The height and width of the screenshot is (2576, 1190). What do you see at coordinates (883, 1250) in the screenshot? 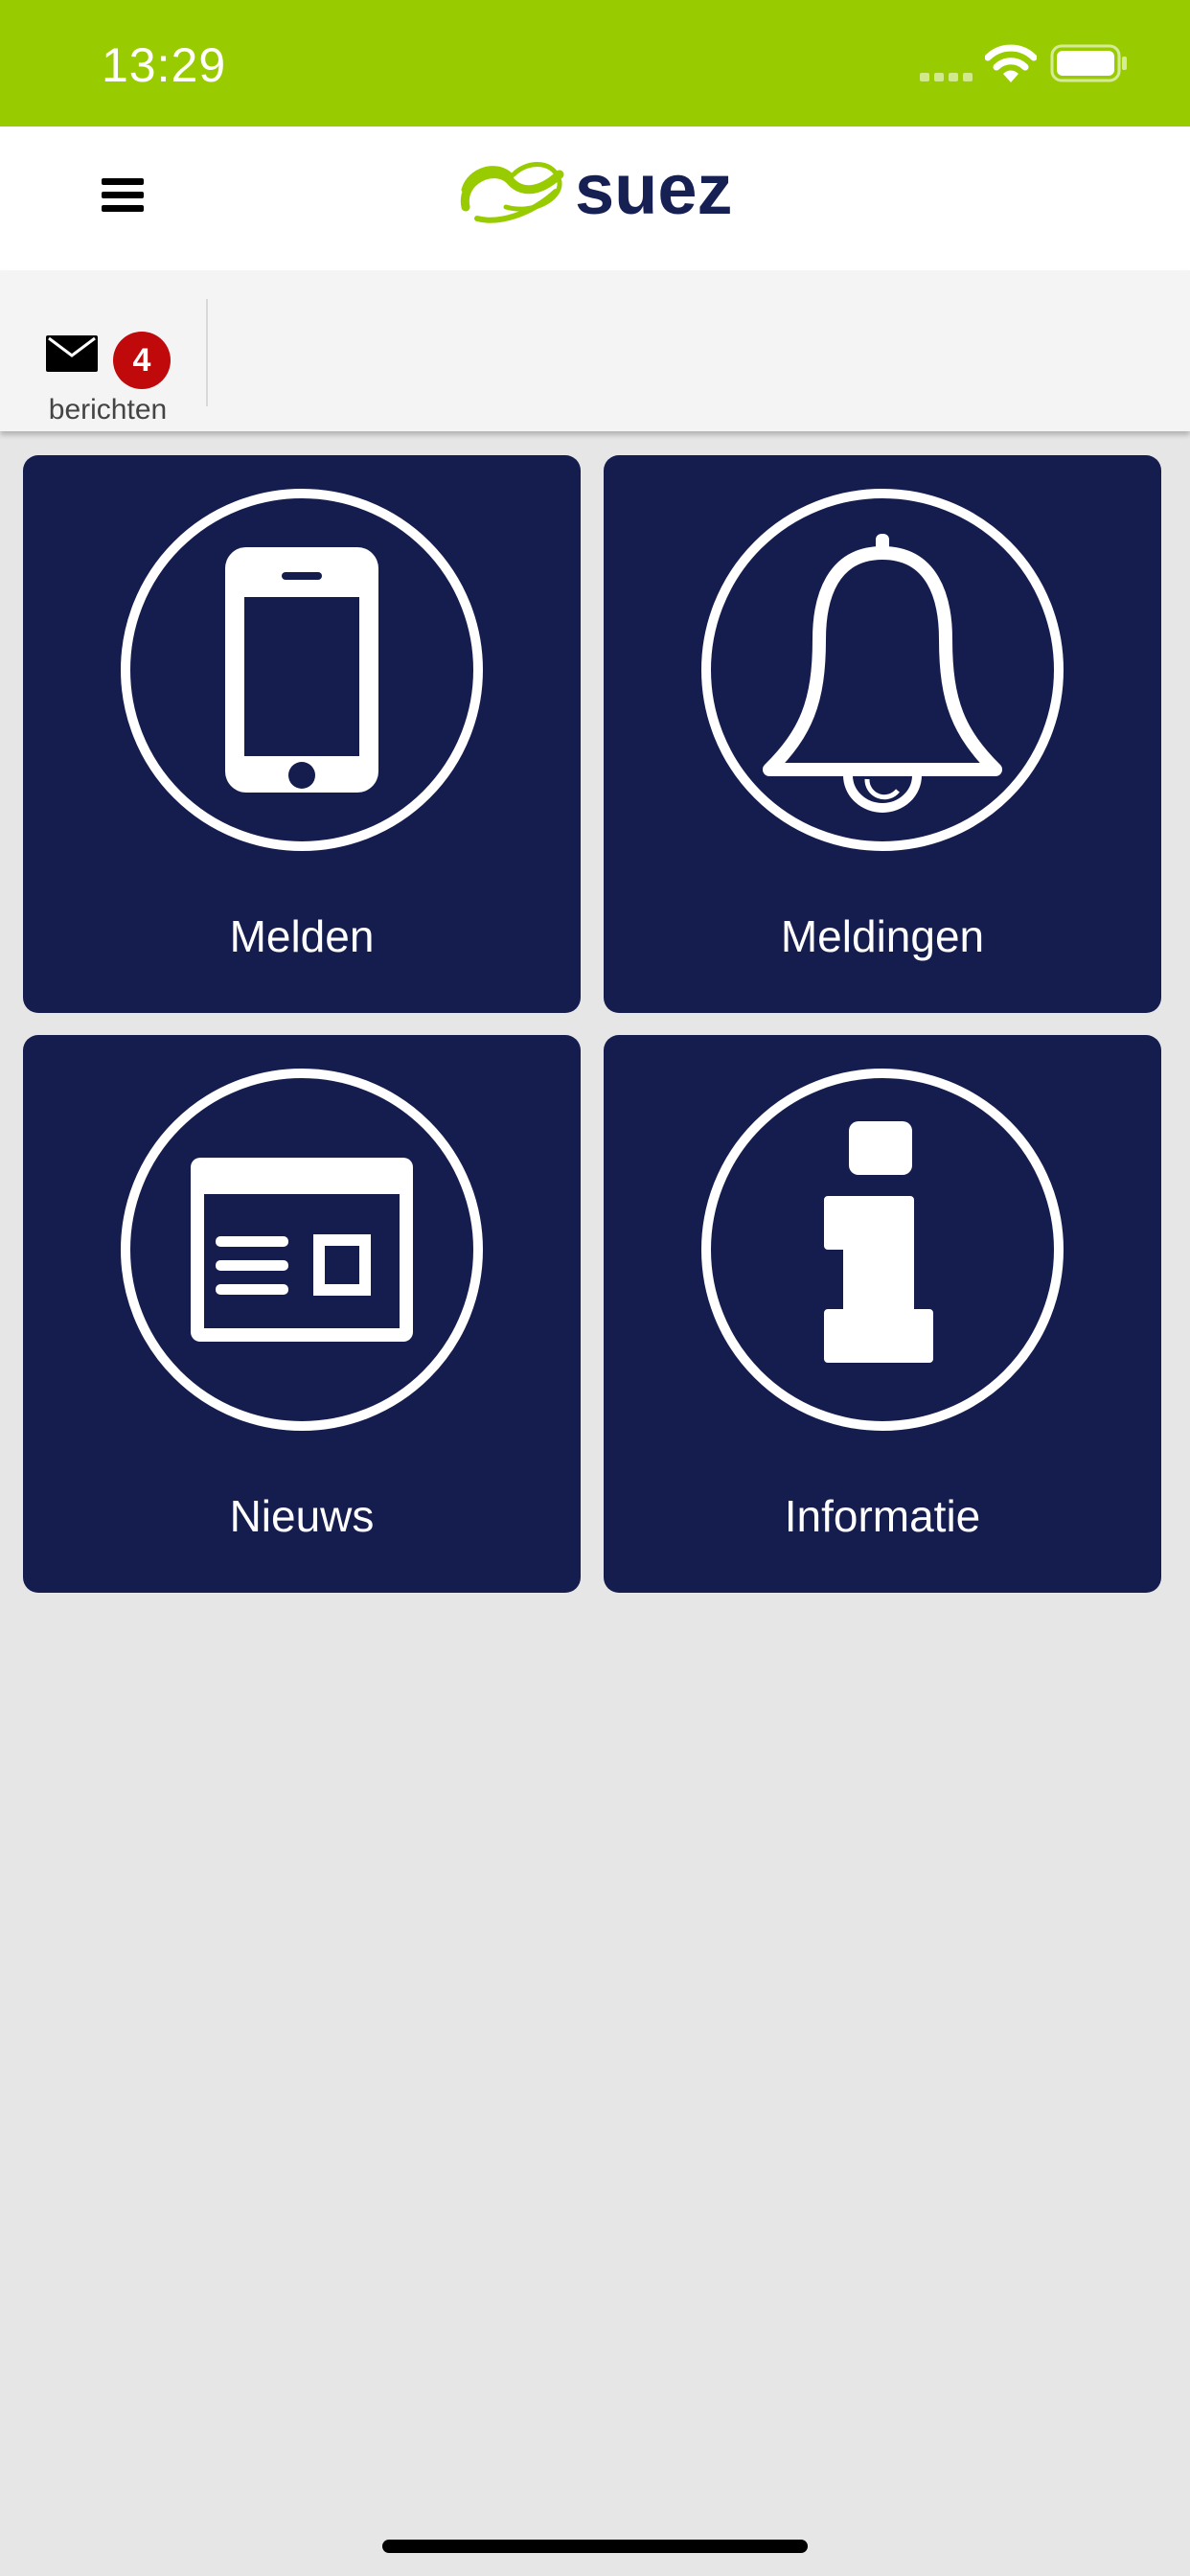
I see `info-icon` at bounding box center [883, 1250].